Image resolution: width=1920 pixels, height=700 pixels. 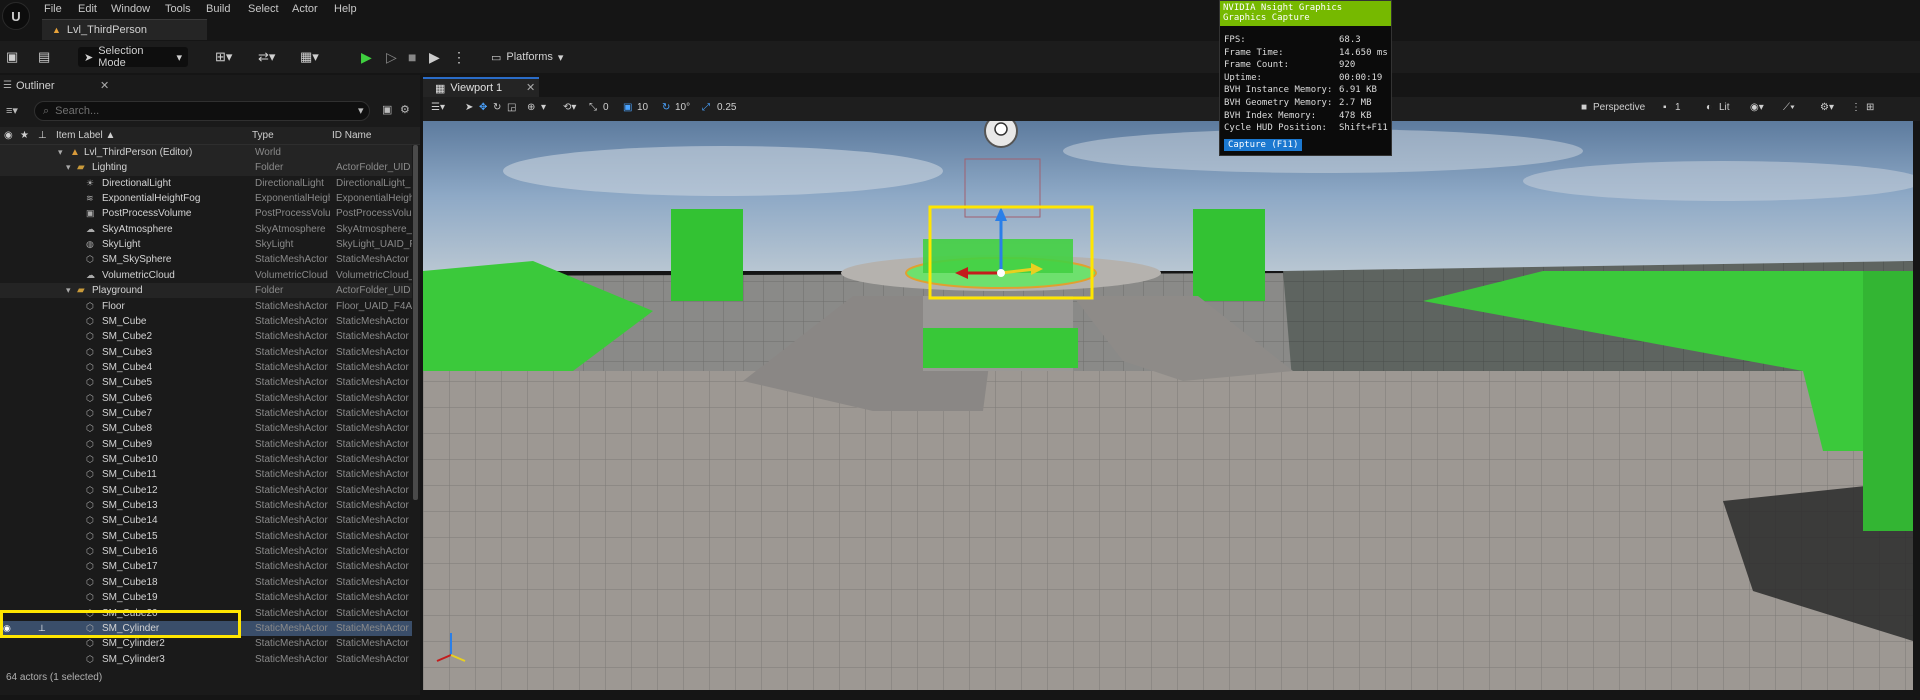 What do you see at coordinates (53, 9) in the screenshot?
I see `menu-file: File` at bounding box center [53, 9].